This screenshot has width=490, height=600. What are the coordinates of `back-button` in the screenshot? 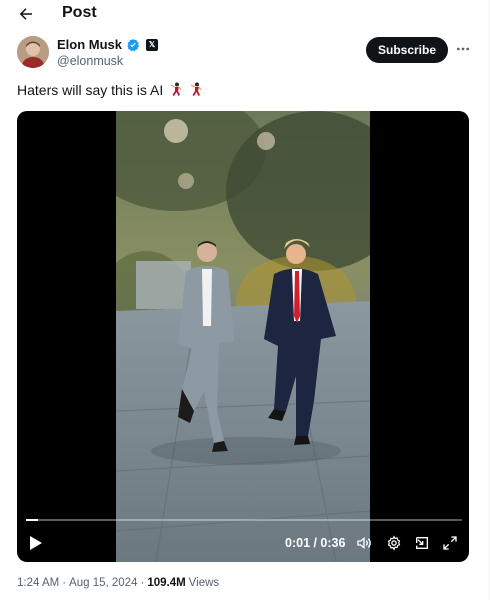 It's located at (26, 14).